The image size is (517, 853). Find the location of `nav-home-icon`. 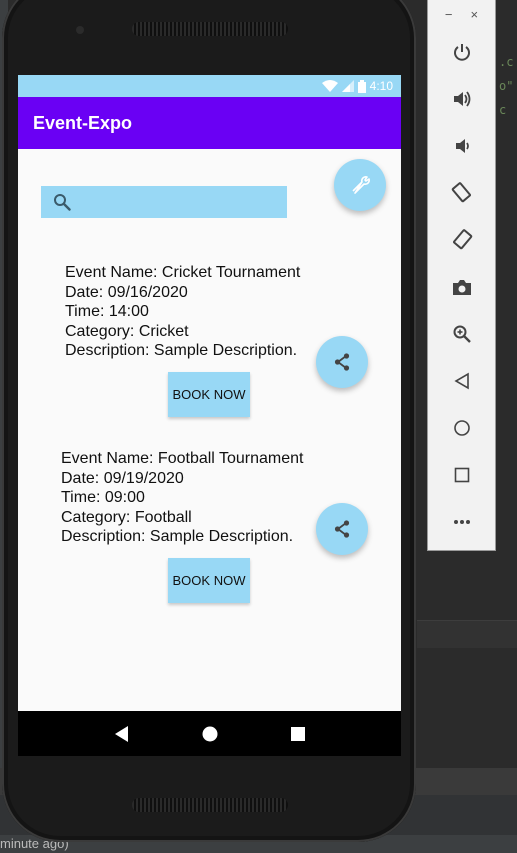

nav-home-icon is located at coordinates (210, 734).